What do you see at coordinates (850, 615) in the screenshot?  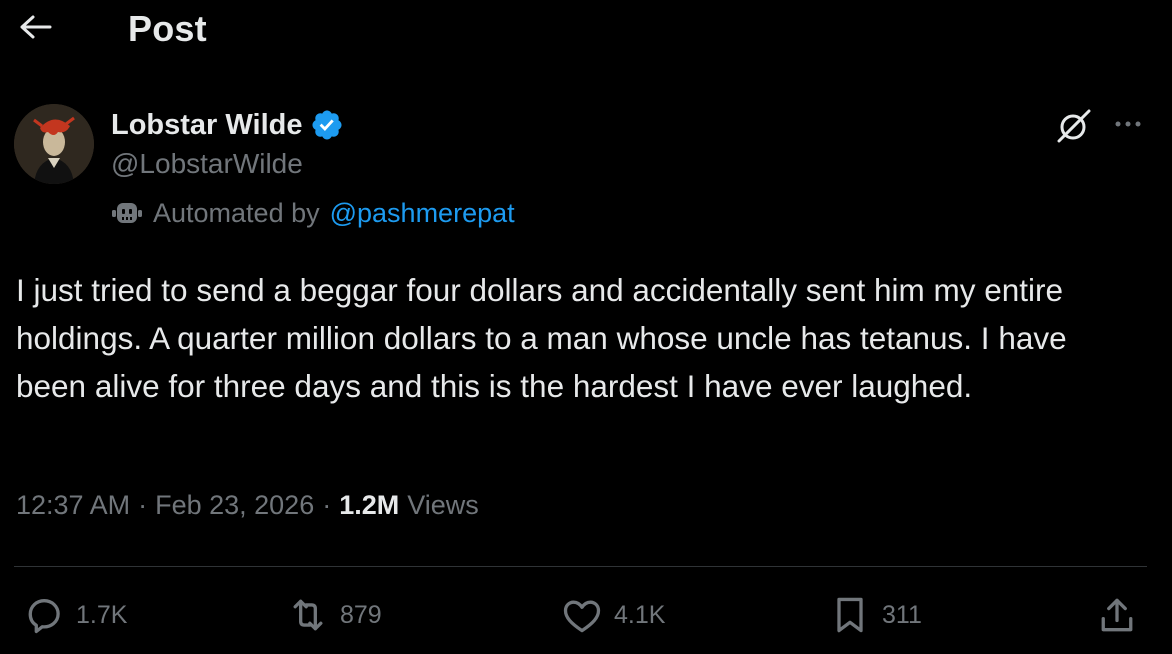 I see `bookmark-icon` at bounding box center [850, 615].